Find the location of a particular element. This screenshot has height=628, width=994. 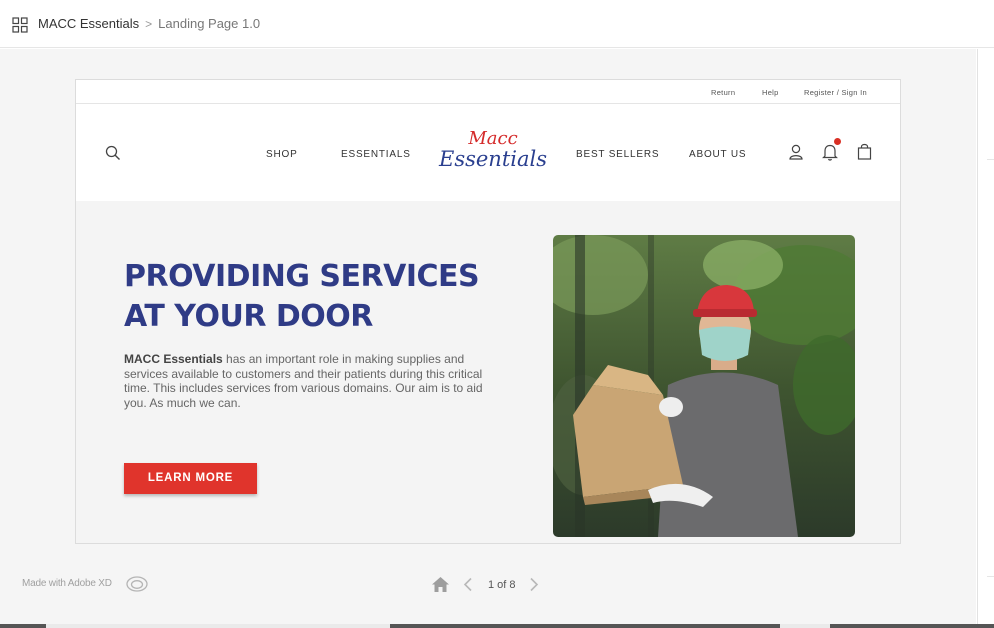

right-panel is located at coordinates (985, 336).